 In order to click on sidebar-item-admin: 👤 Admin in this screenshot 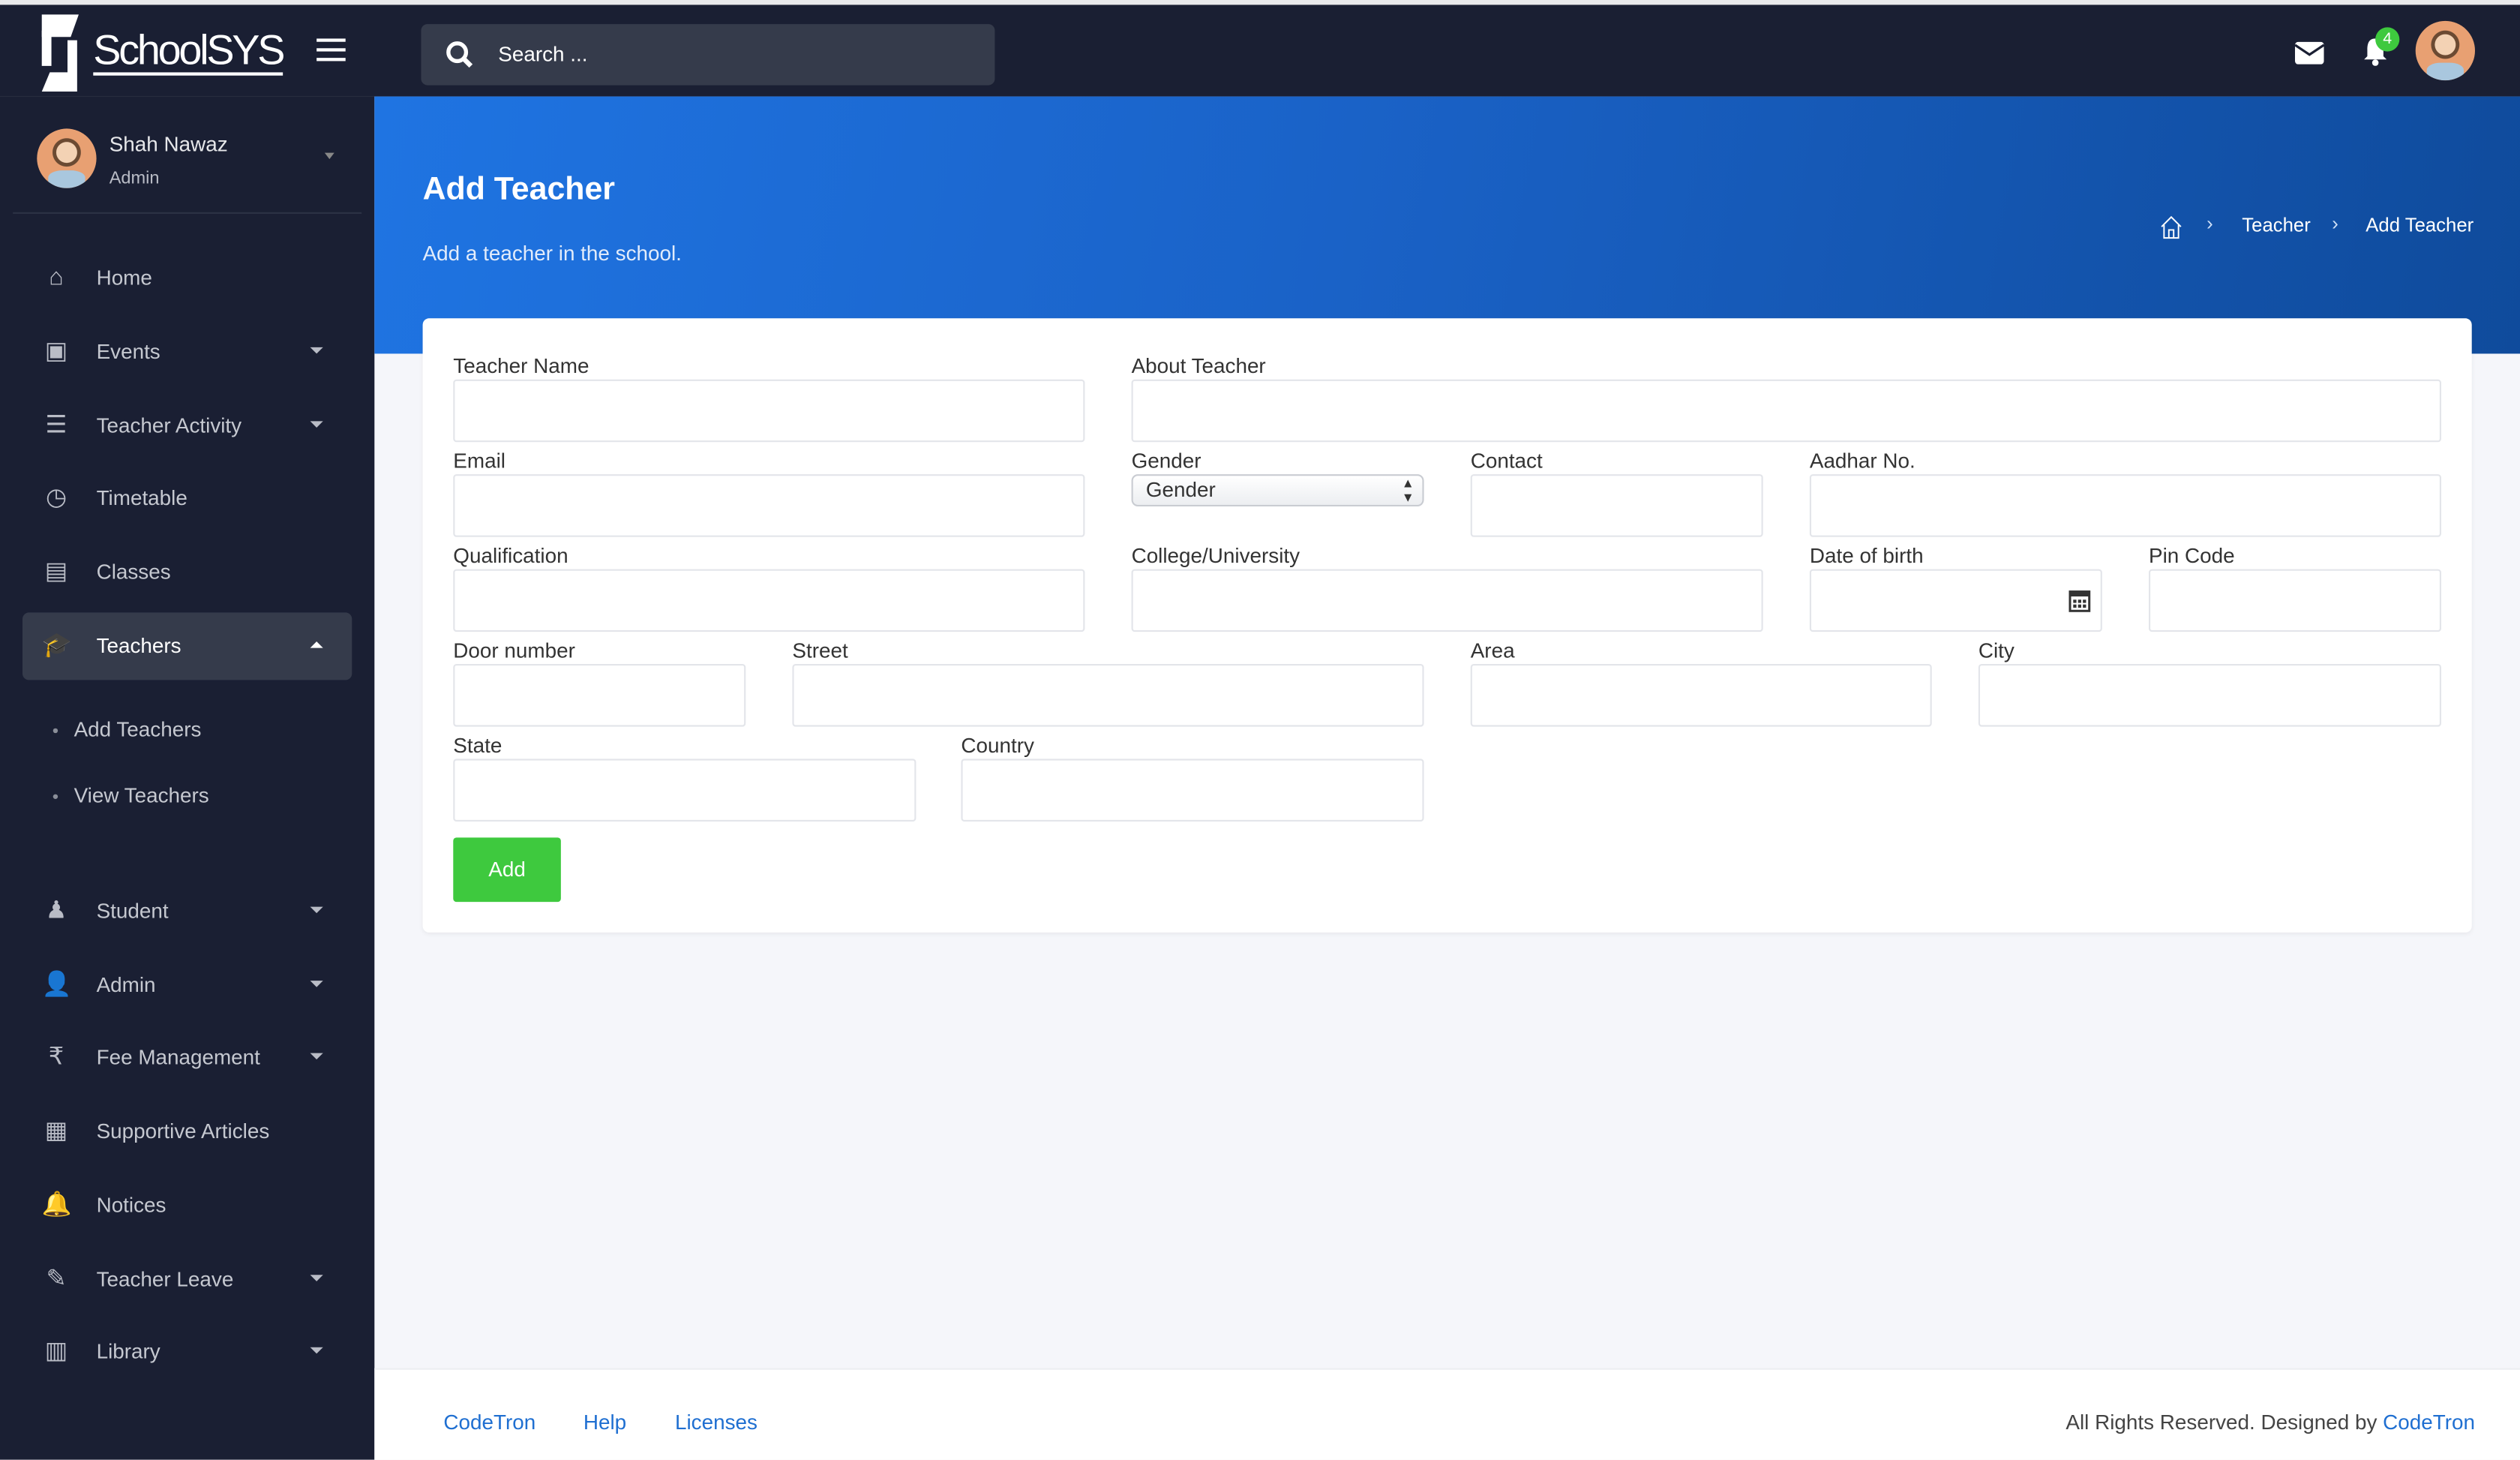, I will do `click(187, 986)`.